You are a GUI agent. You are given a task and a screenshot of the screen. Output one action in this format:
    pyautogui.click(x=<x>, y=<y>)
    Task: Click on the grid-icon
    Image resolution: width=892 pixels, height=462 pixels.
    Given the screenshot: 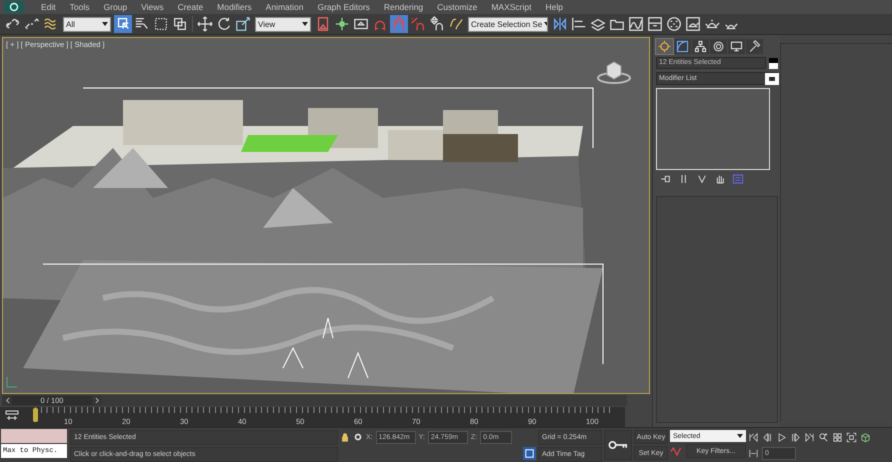 What is the action you would take?
    pyautogui.click(x=837, y=437)
    